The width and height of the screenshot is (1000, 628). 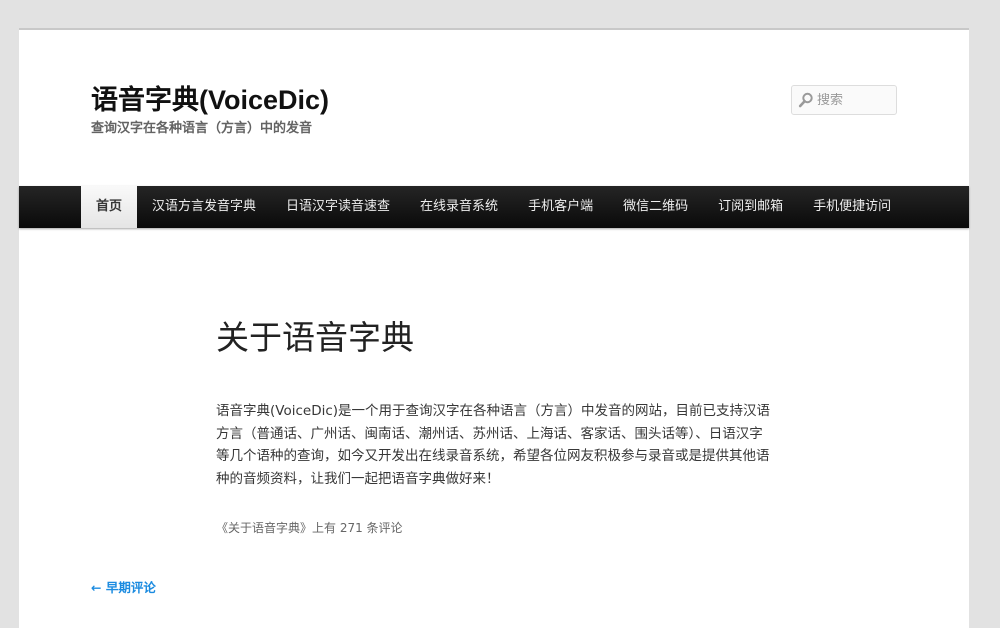 I want to click on nav-item-online-recording: 在线录音系统, so click(x=459, y=207).